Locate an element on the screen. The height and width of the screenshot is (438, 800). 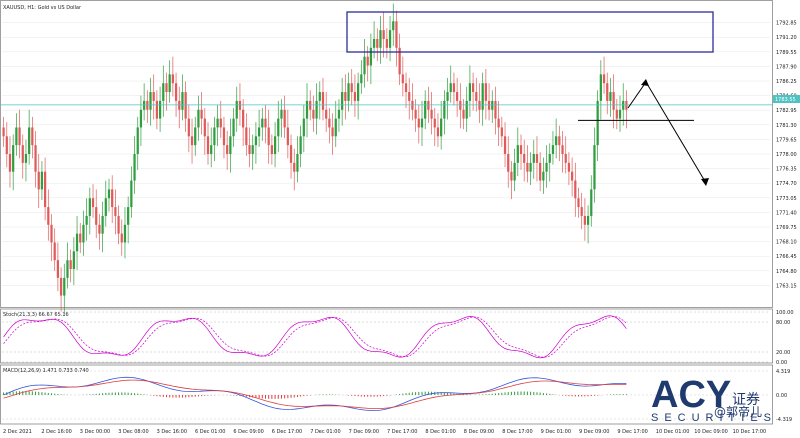
x-tick-label: 7 Dec 17:00 is located at coordinates (402, 432).